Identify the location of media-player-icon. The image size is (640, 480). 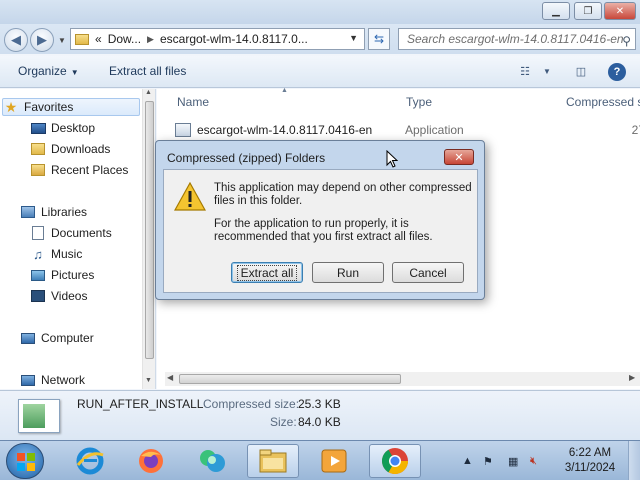
(334, 461).